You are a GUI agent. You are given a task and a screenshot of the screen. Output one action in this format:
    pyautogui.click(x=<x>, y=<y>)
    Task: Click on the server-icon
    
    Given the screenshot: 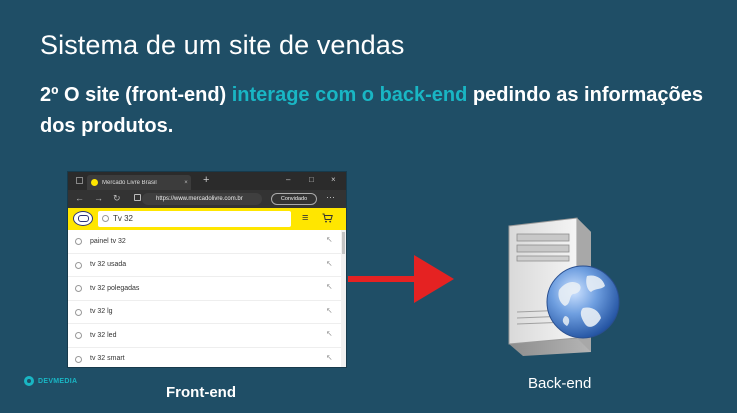 What is the action you would take?
    pyautogui.click(x=564, y=286)
    